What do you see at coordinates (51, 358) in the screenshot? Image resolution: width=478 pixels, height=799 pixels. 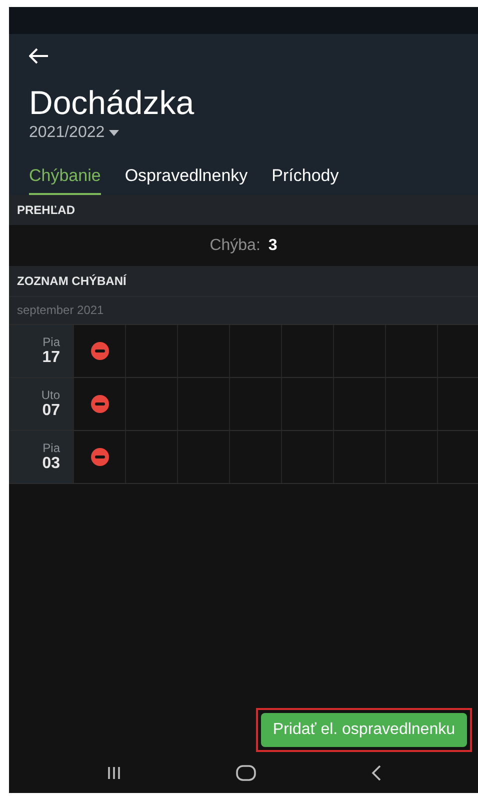 I see `day-number: 17` at bounding box center [51, 358].